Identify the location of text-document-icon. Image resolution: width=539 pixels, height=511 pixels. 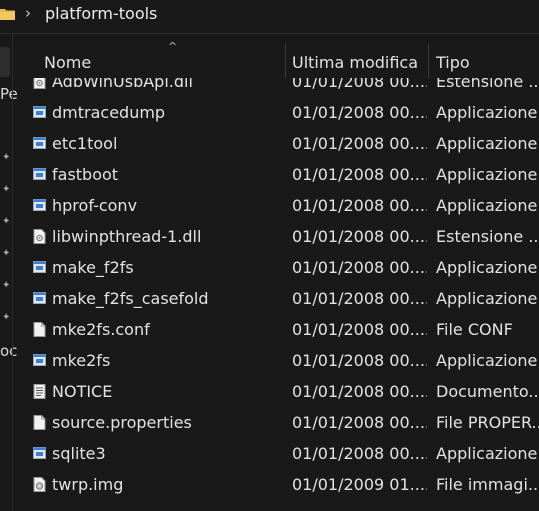
(39, 391).